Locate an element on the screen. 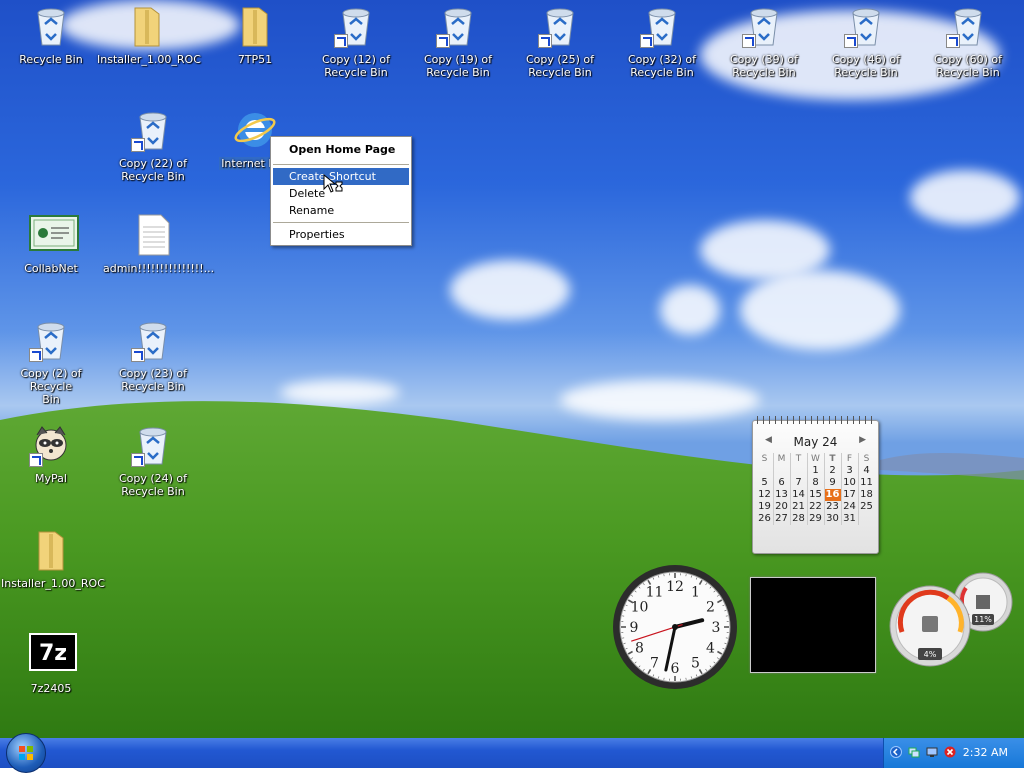 Image resolution: width=1024 pixels, height=773 pixels. slideshow-gadget is located at coordinates (813, 625).